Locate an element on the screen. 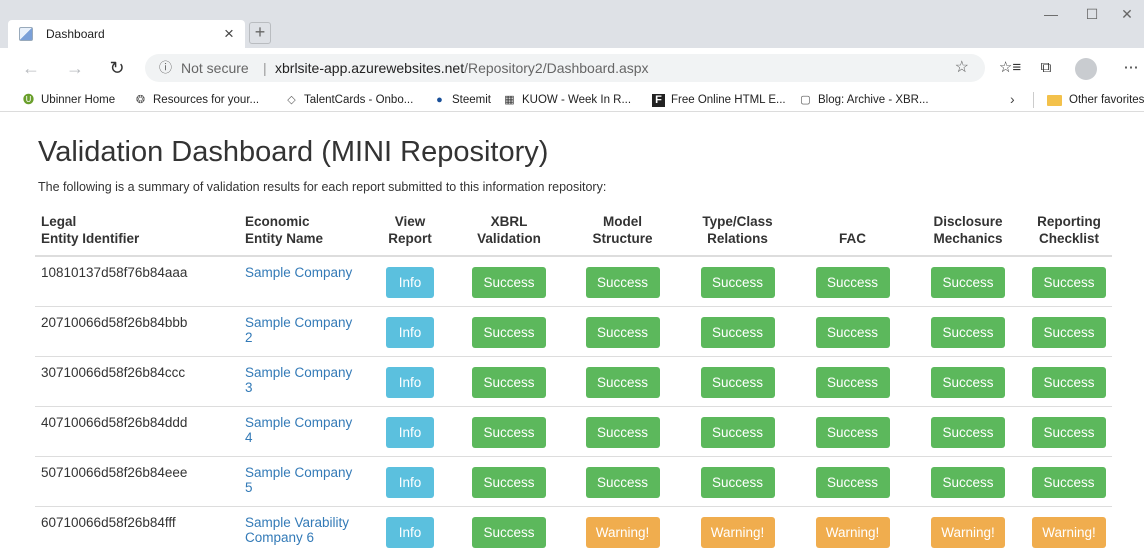 Image resolution: width=1144 pixels, height=556 pixels. browser-tab: Dashboard × is located at coordinates (126, 34).